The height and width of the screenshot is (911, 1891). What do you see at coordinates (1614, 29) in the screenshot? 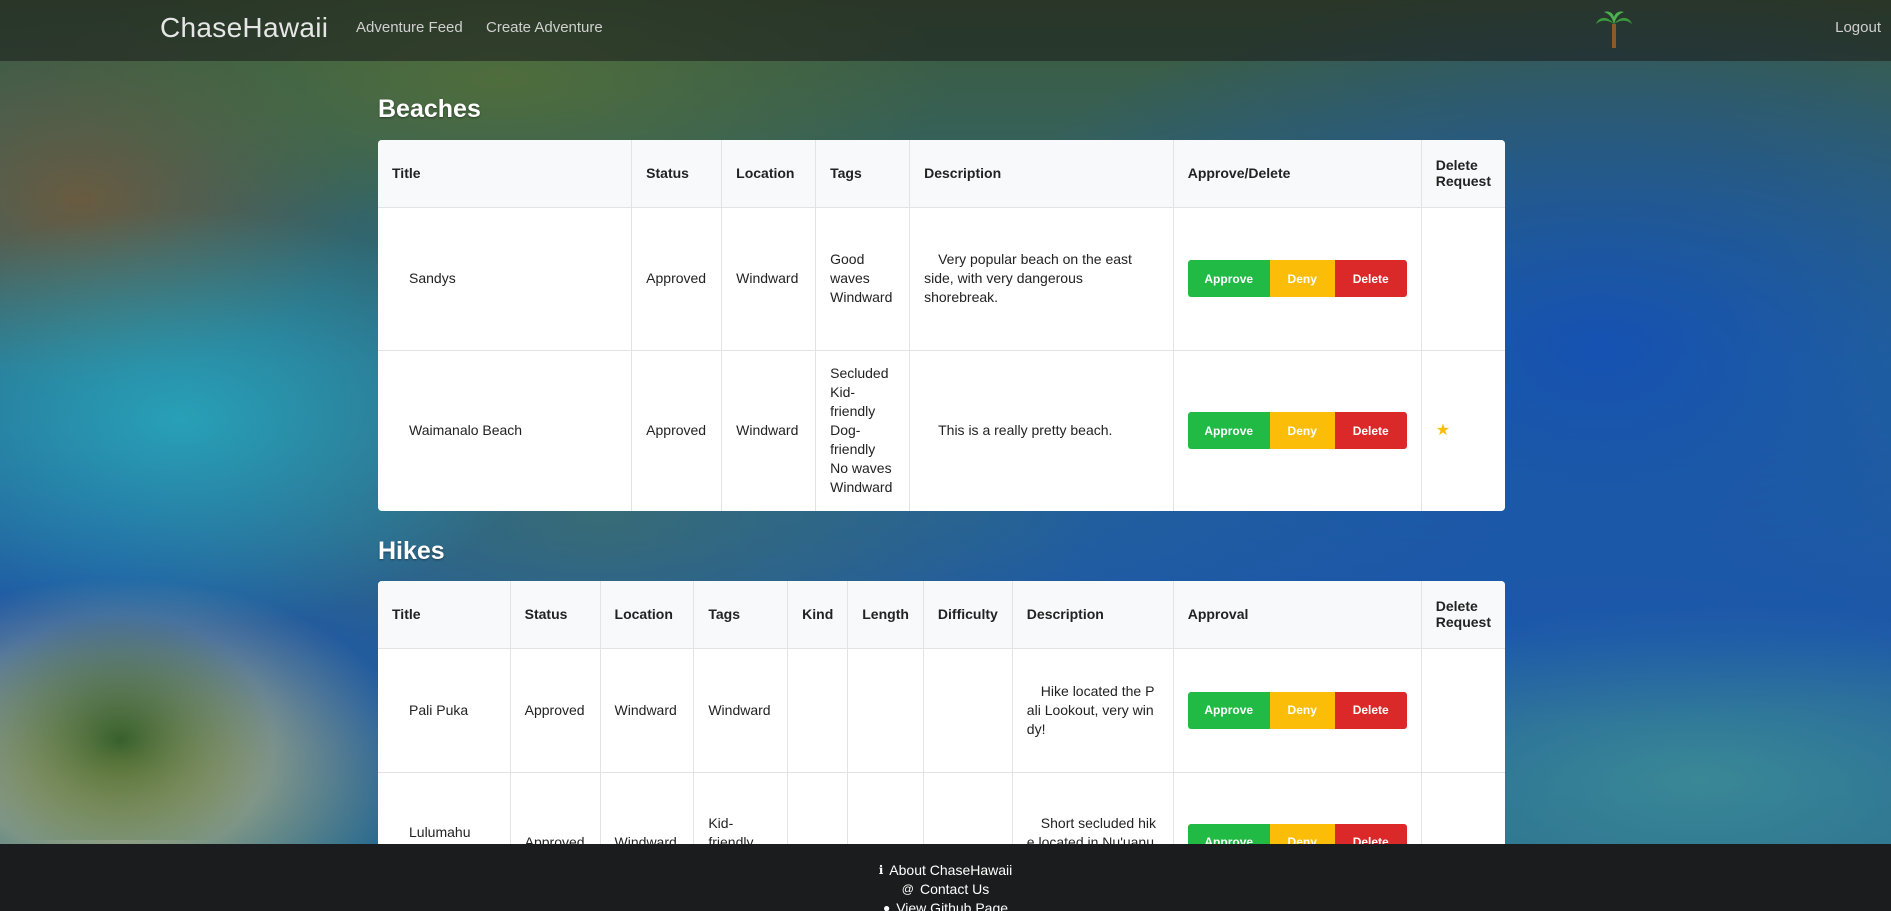
I see `palm-tree-icon` at bounding box center [1614, 29].